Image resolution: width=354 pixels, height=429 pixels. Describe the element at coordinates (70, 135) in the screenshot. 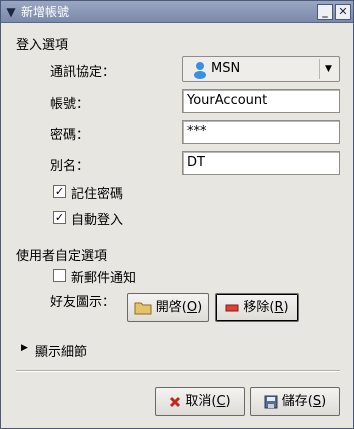

I see `password-label: 密碼：` at that location.